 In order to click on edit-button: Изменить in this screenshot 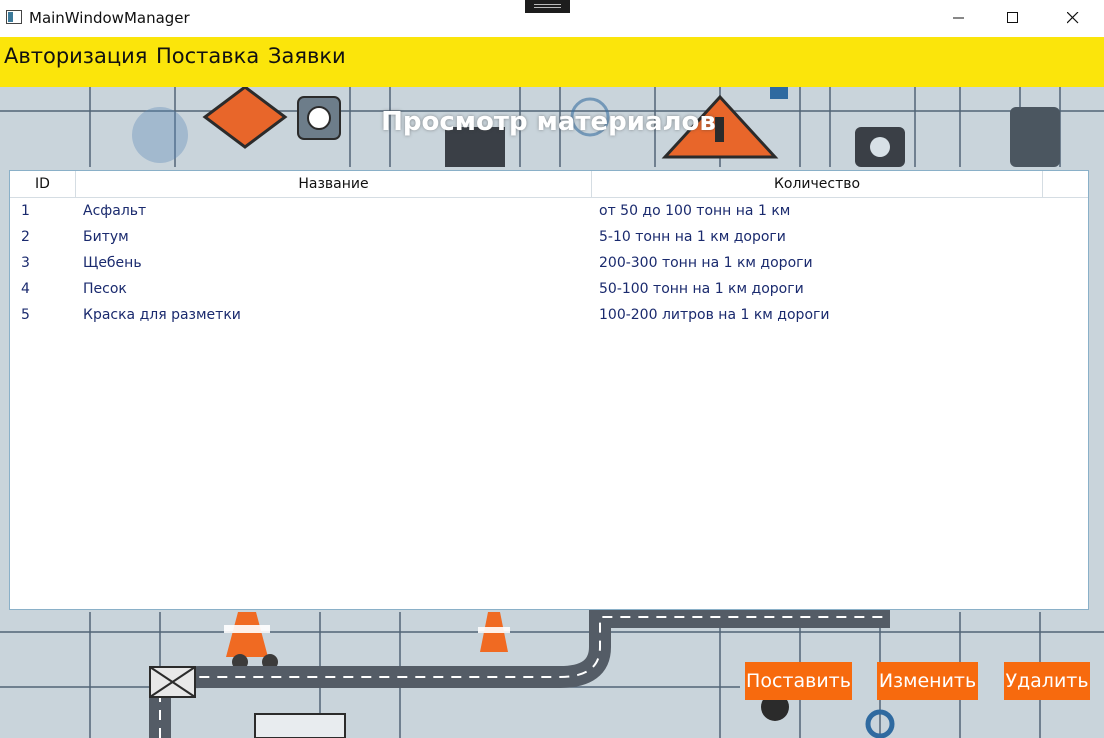, I will do `click(927, 681)`.